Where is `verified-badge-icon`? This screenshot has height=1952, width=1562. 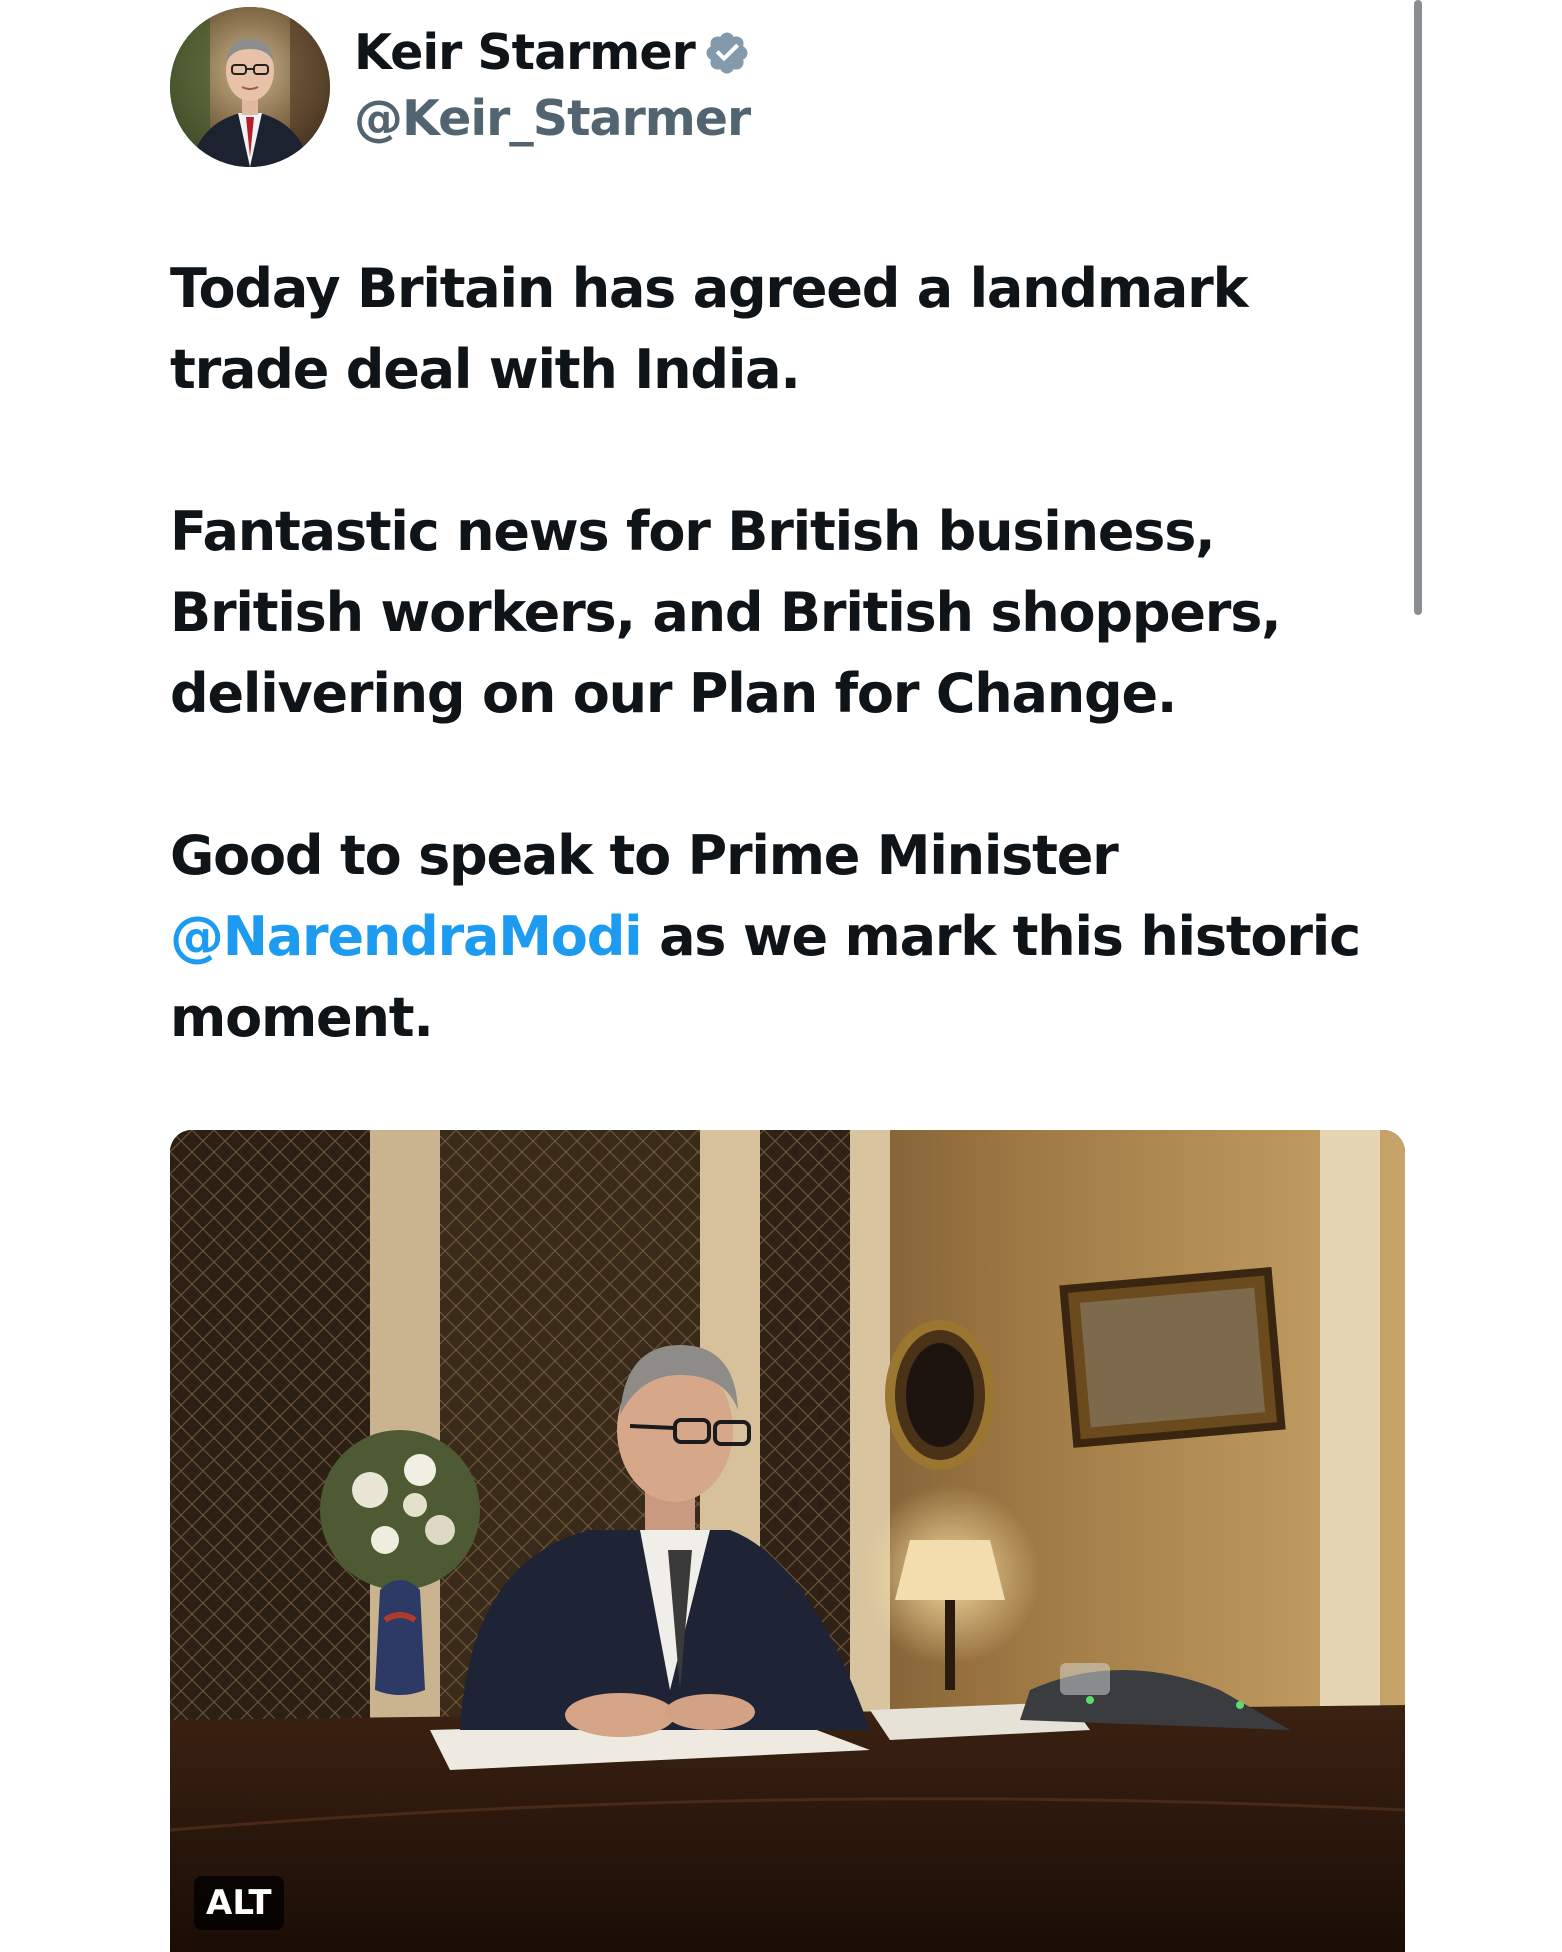 verified-badge-icon is located at coordinates (727, 53).